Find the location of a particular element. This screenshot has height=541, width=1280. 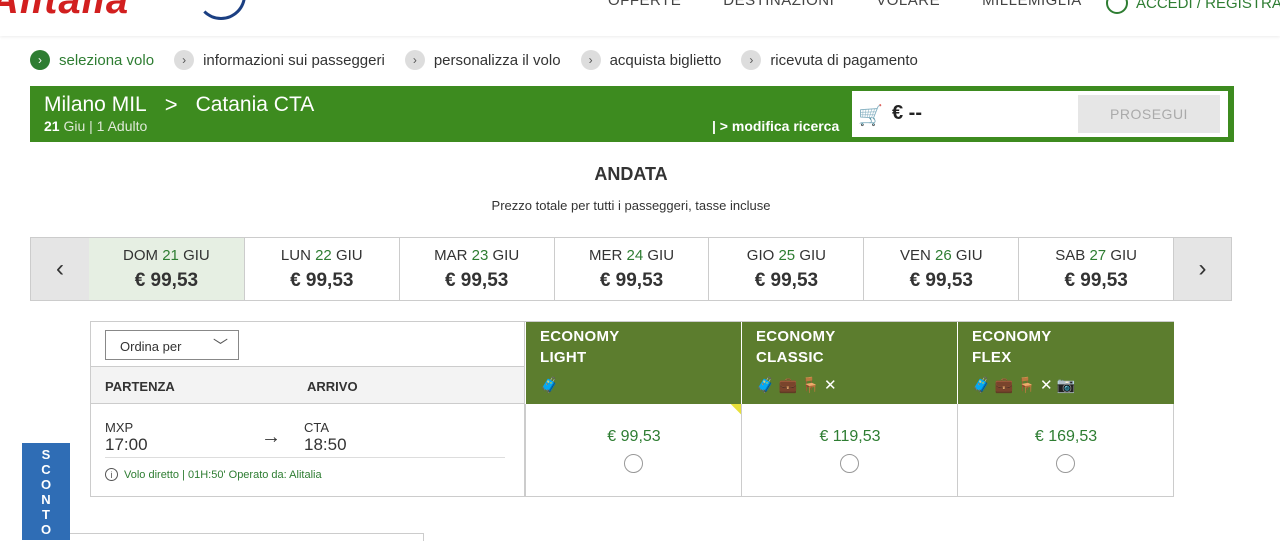

route: Milano MIL > Catania CTA is located at coordinates (179, 105).